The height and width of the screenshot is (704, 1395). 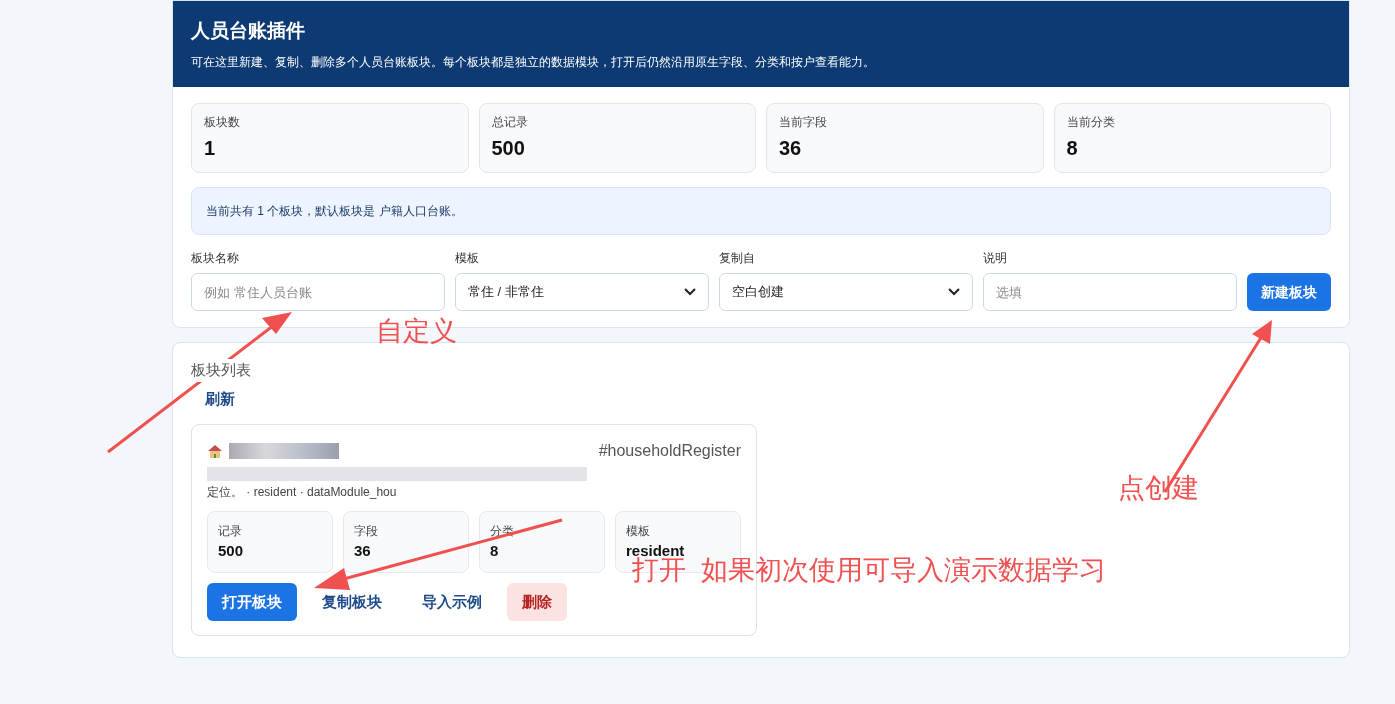 I want to click on select-field: 常住 / 非常住, so click(x=582, y=292).